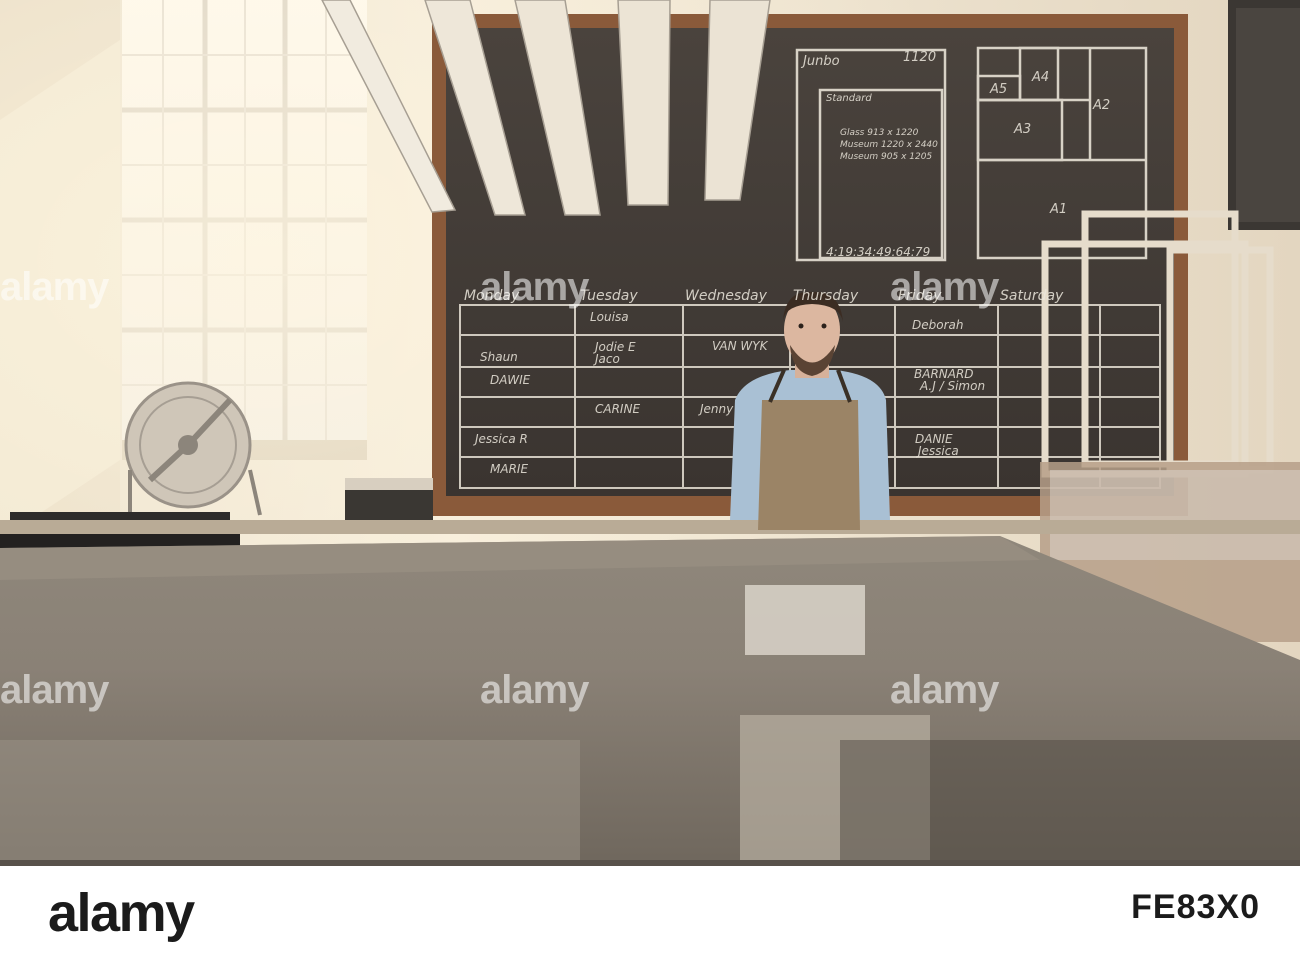  What do you see at coordinates (849, 98) in the screenshot?
I see `size-label: Standard` at bounding box center [849, 98].